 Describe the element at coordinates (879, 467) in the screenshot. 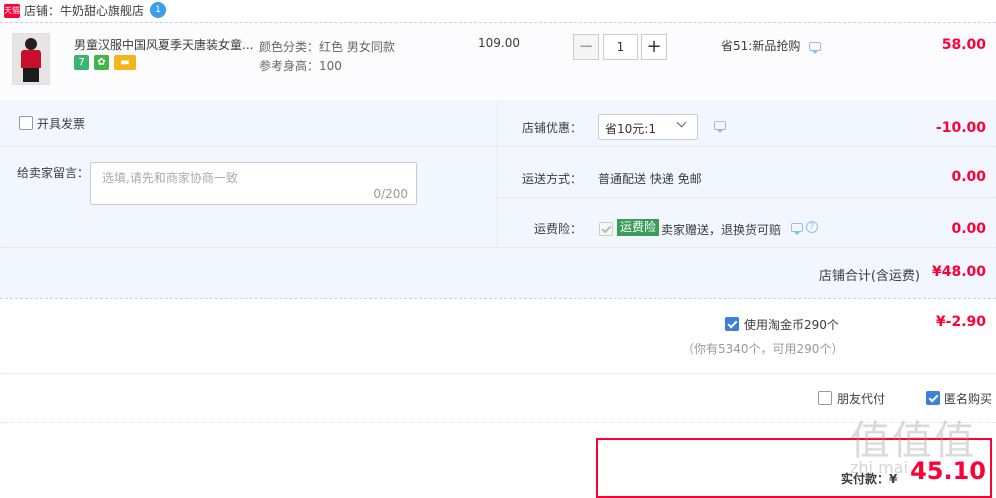

I see `watermark-text: zhi mai` at that location.